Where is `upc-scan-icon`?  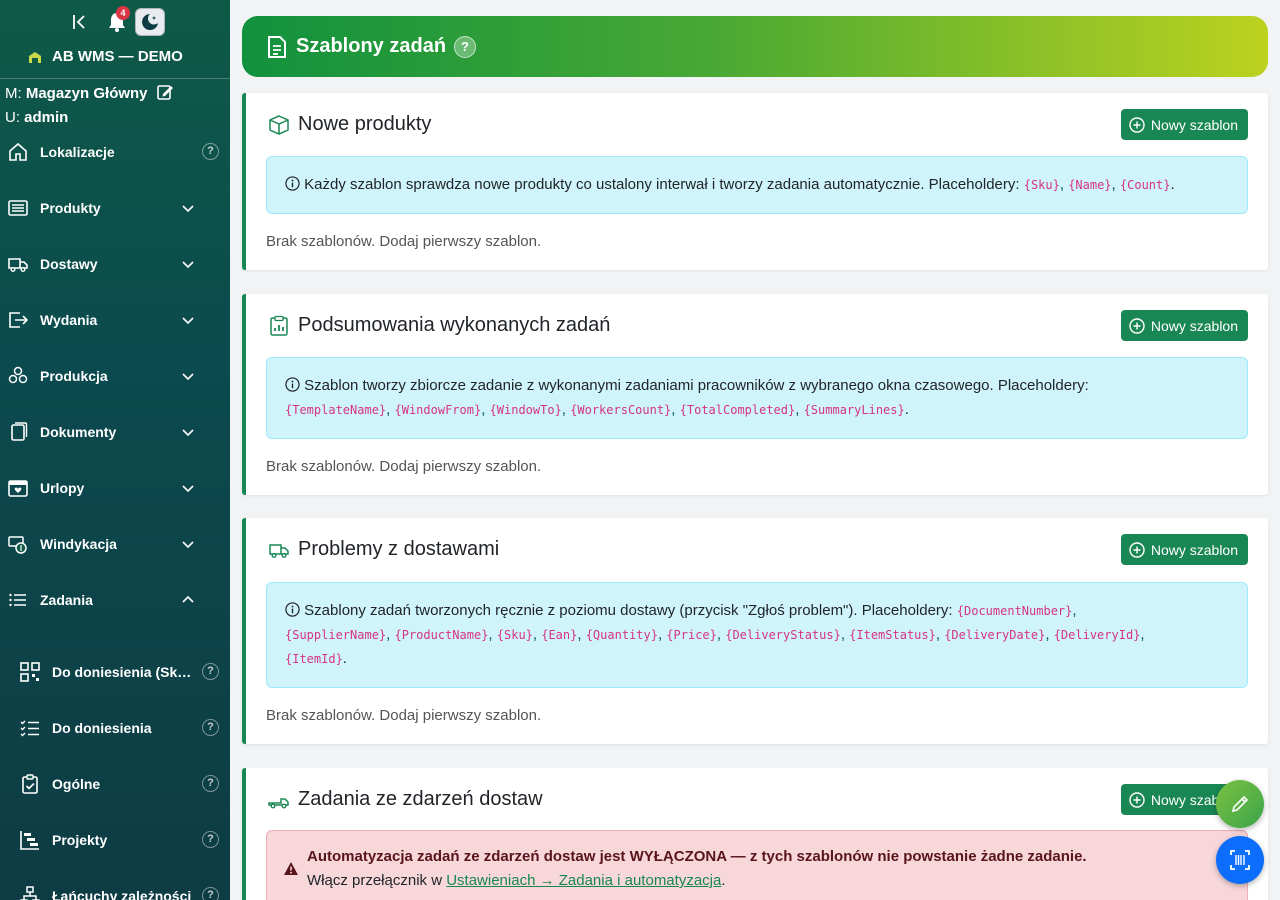 upc-scan-icon is located at coordinates (1240, 860).